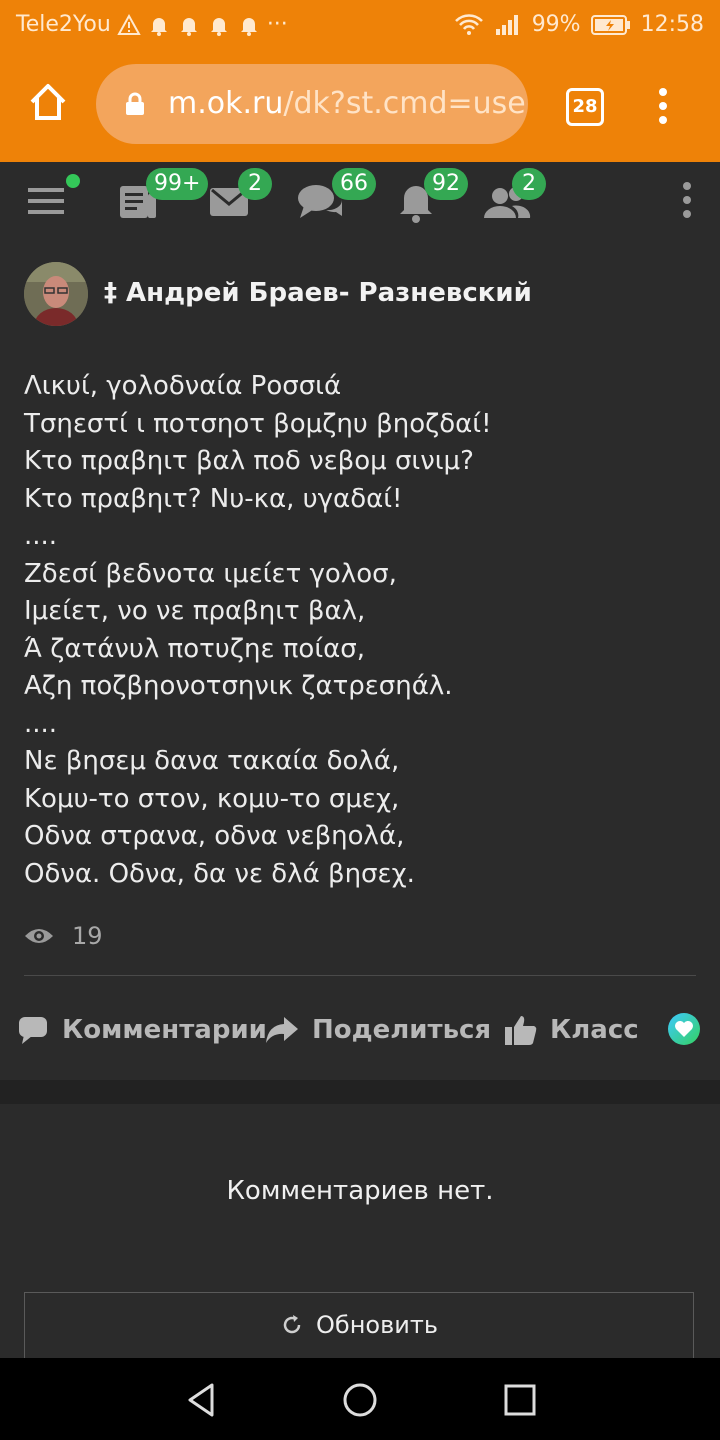 The height and width of the screenshot is (1440, 720). Describe the element at coordinates (213, 498) in the screenshot. I see `post-text-line: Κτο πραβηιτ? Νυ-κα, υγαδαί!` at that location.